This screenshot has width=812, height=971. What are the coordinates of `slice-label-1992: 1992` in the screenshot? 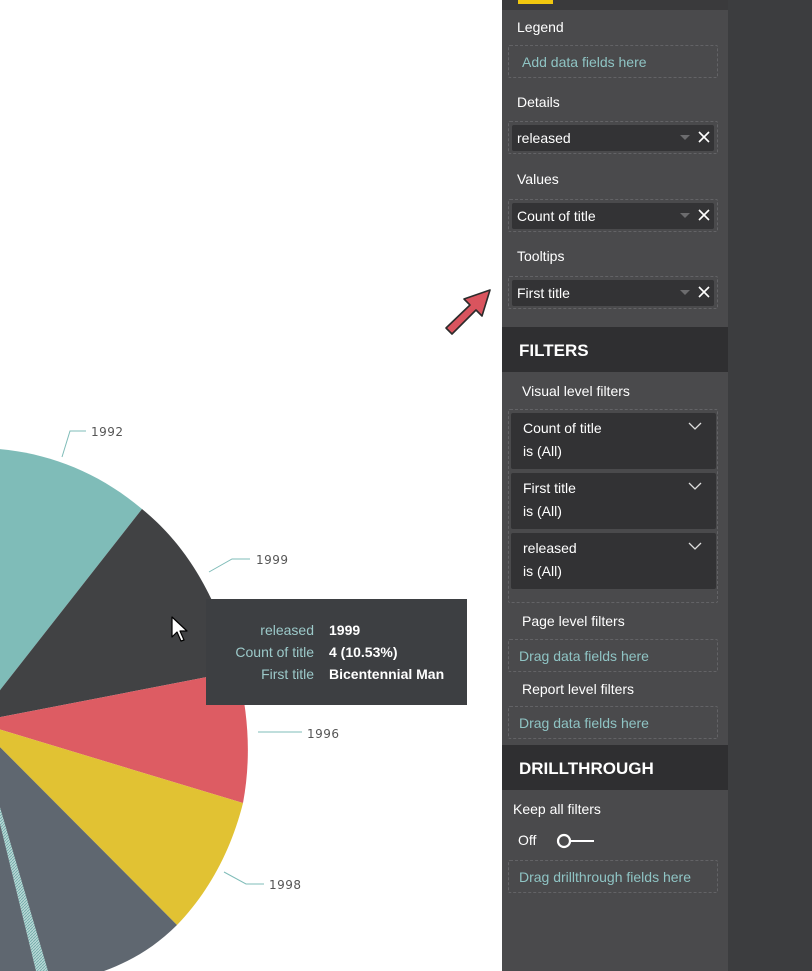 It's located at (107, 432).